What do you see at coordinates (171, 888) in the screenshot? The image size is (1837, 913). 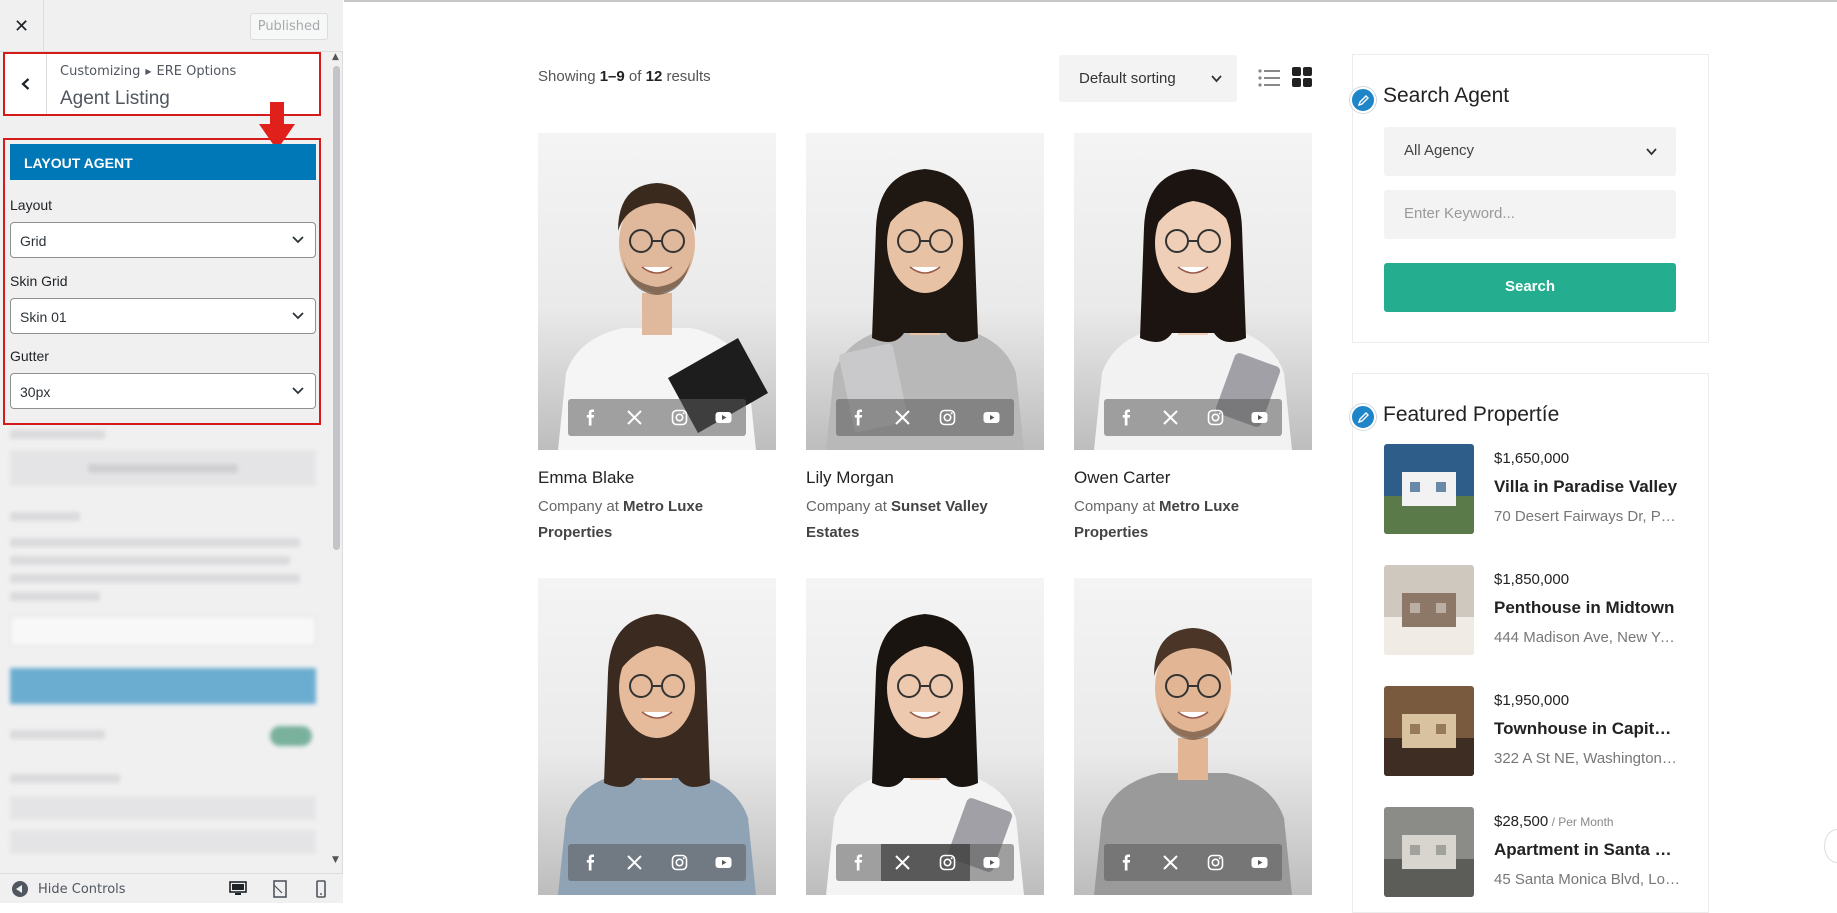 I see `customizer-footer: Hide Controls` at bounding box center [171, 888].